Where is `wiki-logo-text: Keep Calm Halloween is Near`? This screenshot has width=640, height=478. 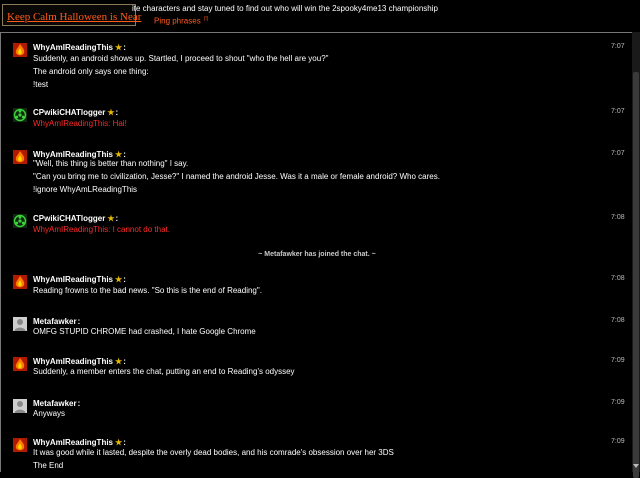
wiki-logo-text: Keep Calm Halloween is Near is located at coordinates (74, 17).